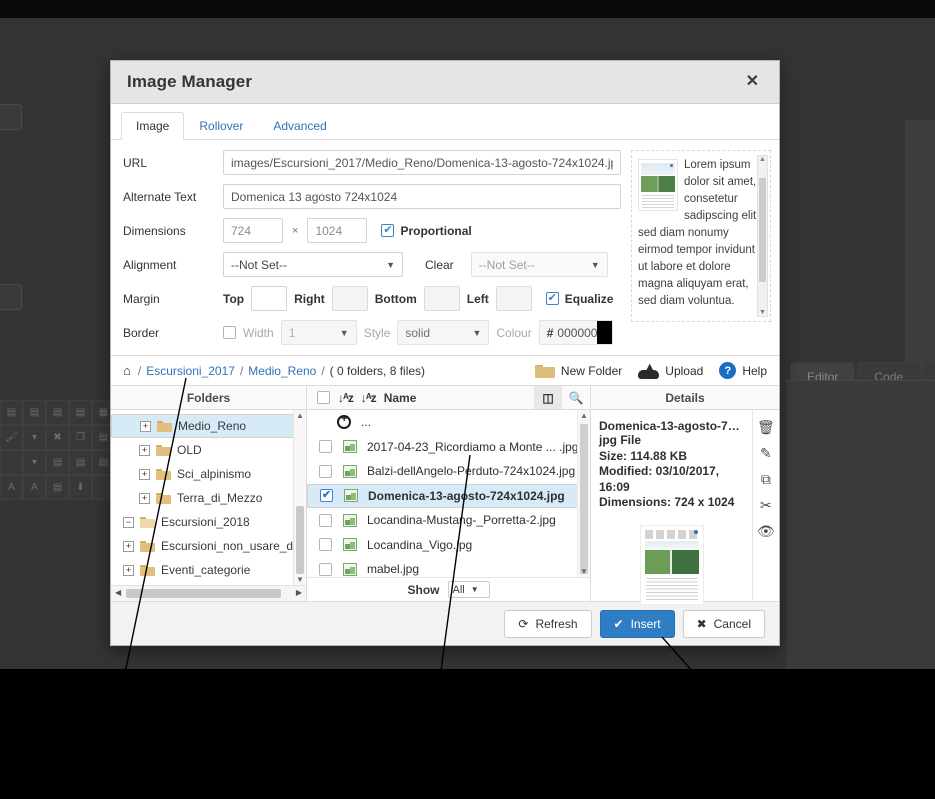  I want to click on highlight-icon: 🖌, so click(11, 437).